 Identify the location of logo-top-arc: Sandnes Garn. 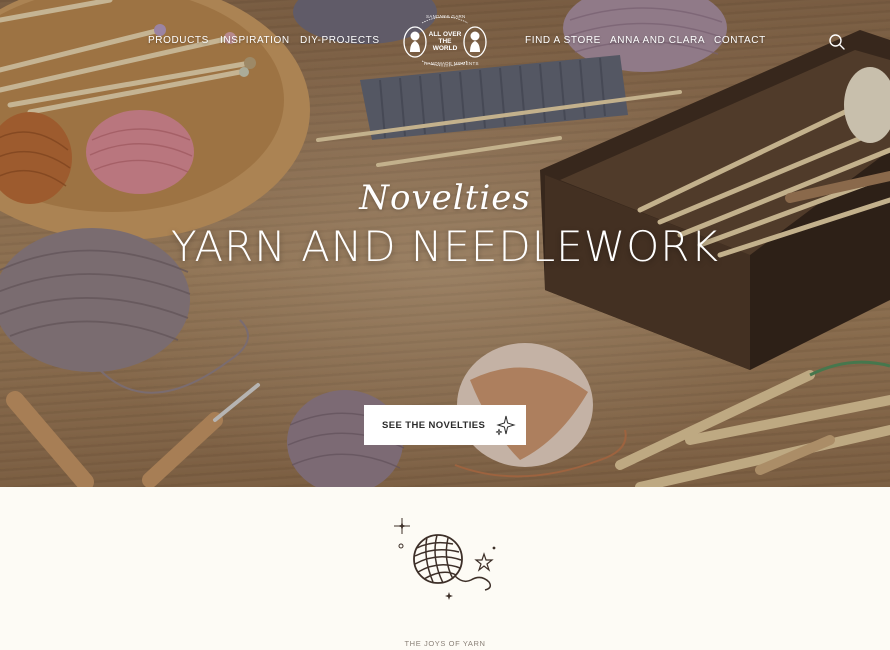
(446, 16).